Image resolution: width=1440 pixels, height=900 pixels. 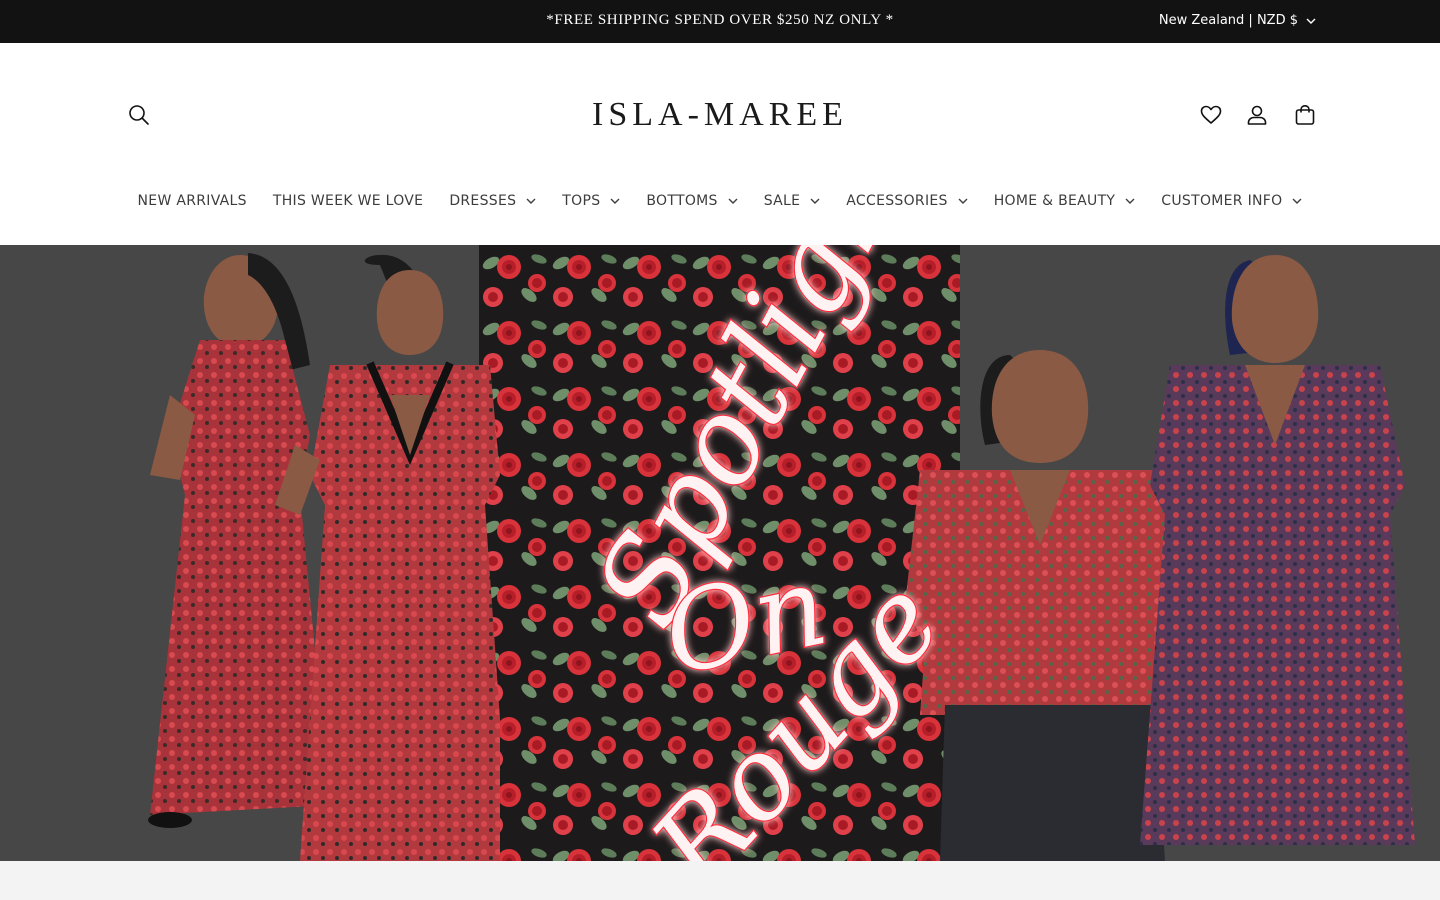 What do you see at coordinates (1277, 550) in the screenshot?
I see `model-image-right` at bounding box center [1277, 550].